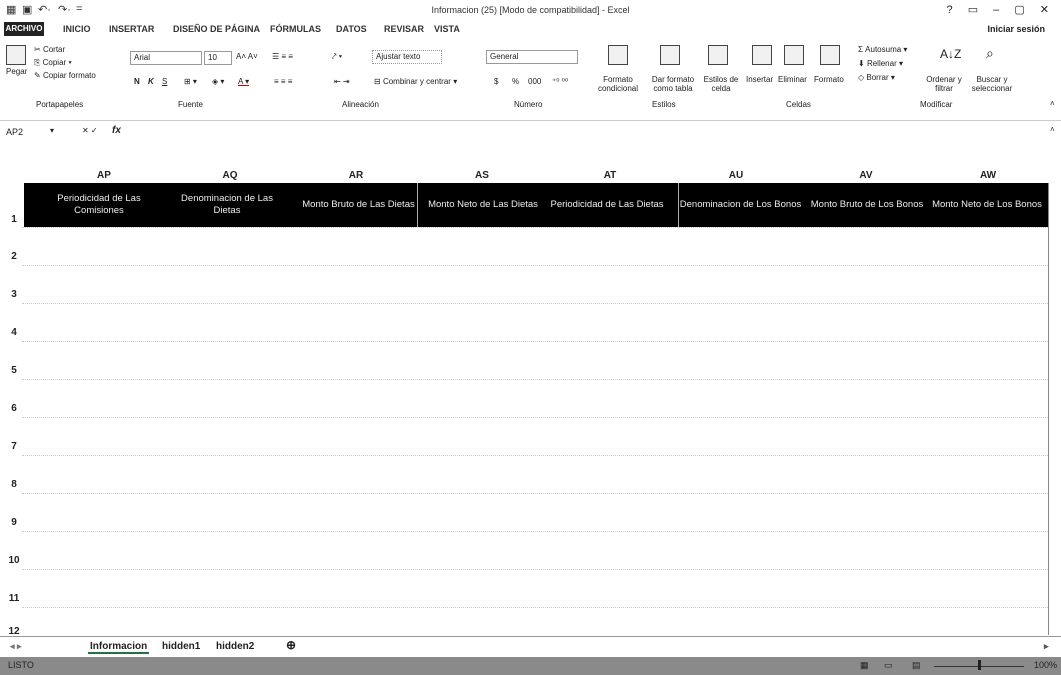  Describe the element at coordinates (151, 81) in the screenshot. I see `italic-button: K` at that location.